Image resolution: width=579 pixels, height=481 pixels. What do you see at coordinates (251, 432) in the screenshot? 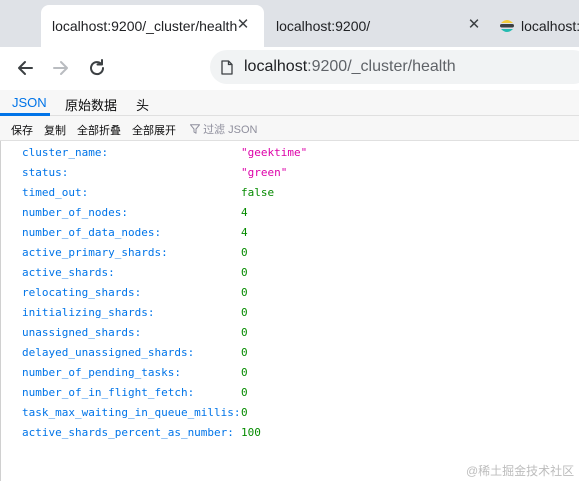
I see `json-value: 100` at bounding box center [251, 432].